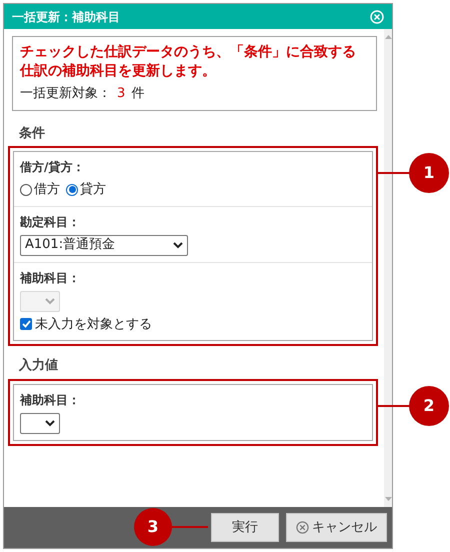 The image size is (450, 552). What do you see at coordinates (121, 94) in the screenshot?
I see `count-value: 3` at bounding box center [121, 94].